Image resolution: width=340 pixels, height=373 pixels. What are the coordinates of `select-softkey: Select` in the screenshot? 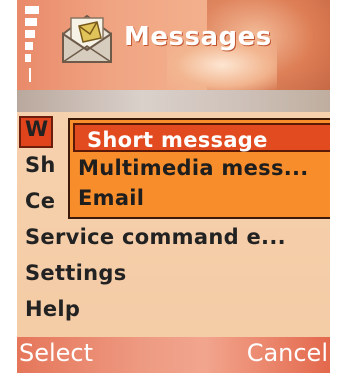 It's located at (56, 353).